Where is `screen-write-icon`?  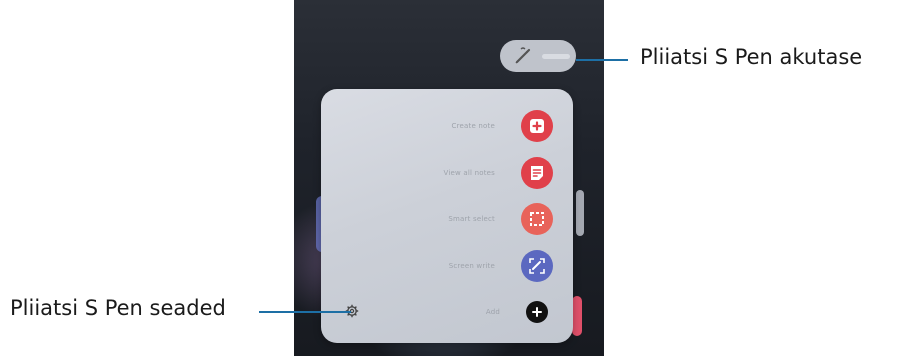 screen-write-icon is located at coordinates (537, 266).